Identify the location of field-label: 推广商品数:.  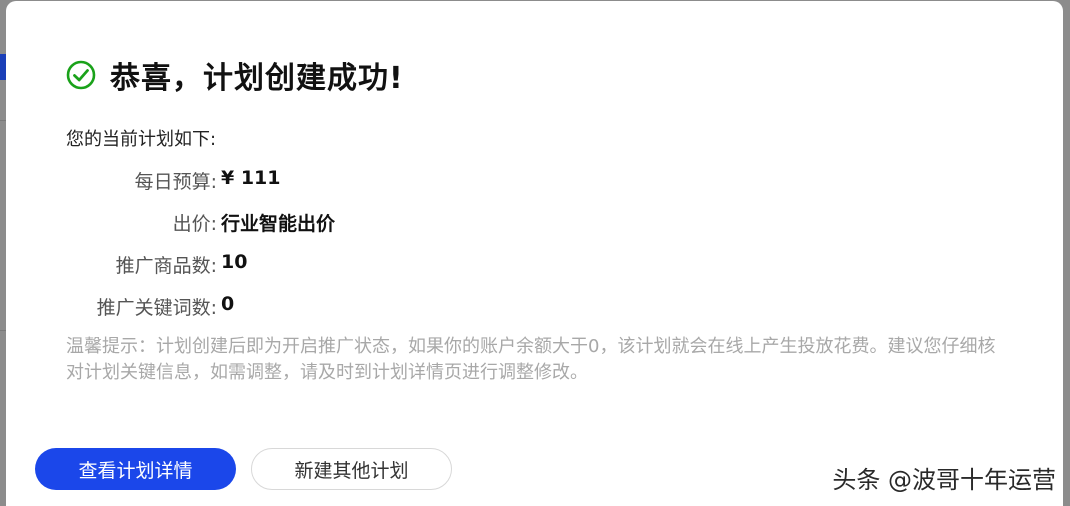
(166, 266).